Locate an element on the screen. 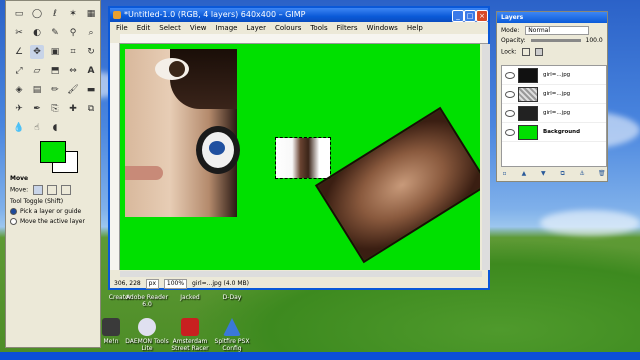  horizontal-scrollbar is located at coordinates (301, 274).